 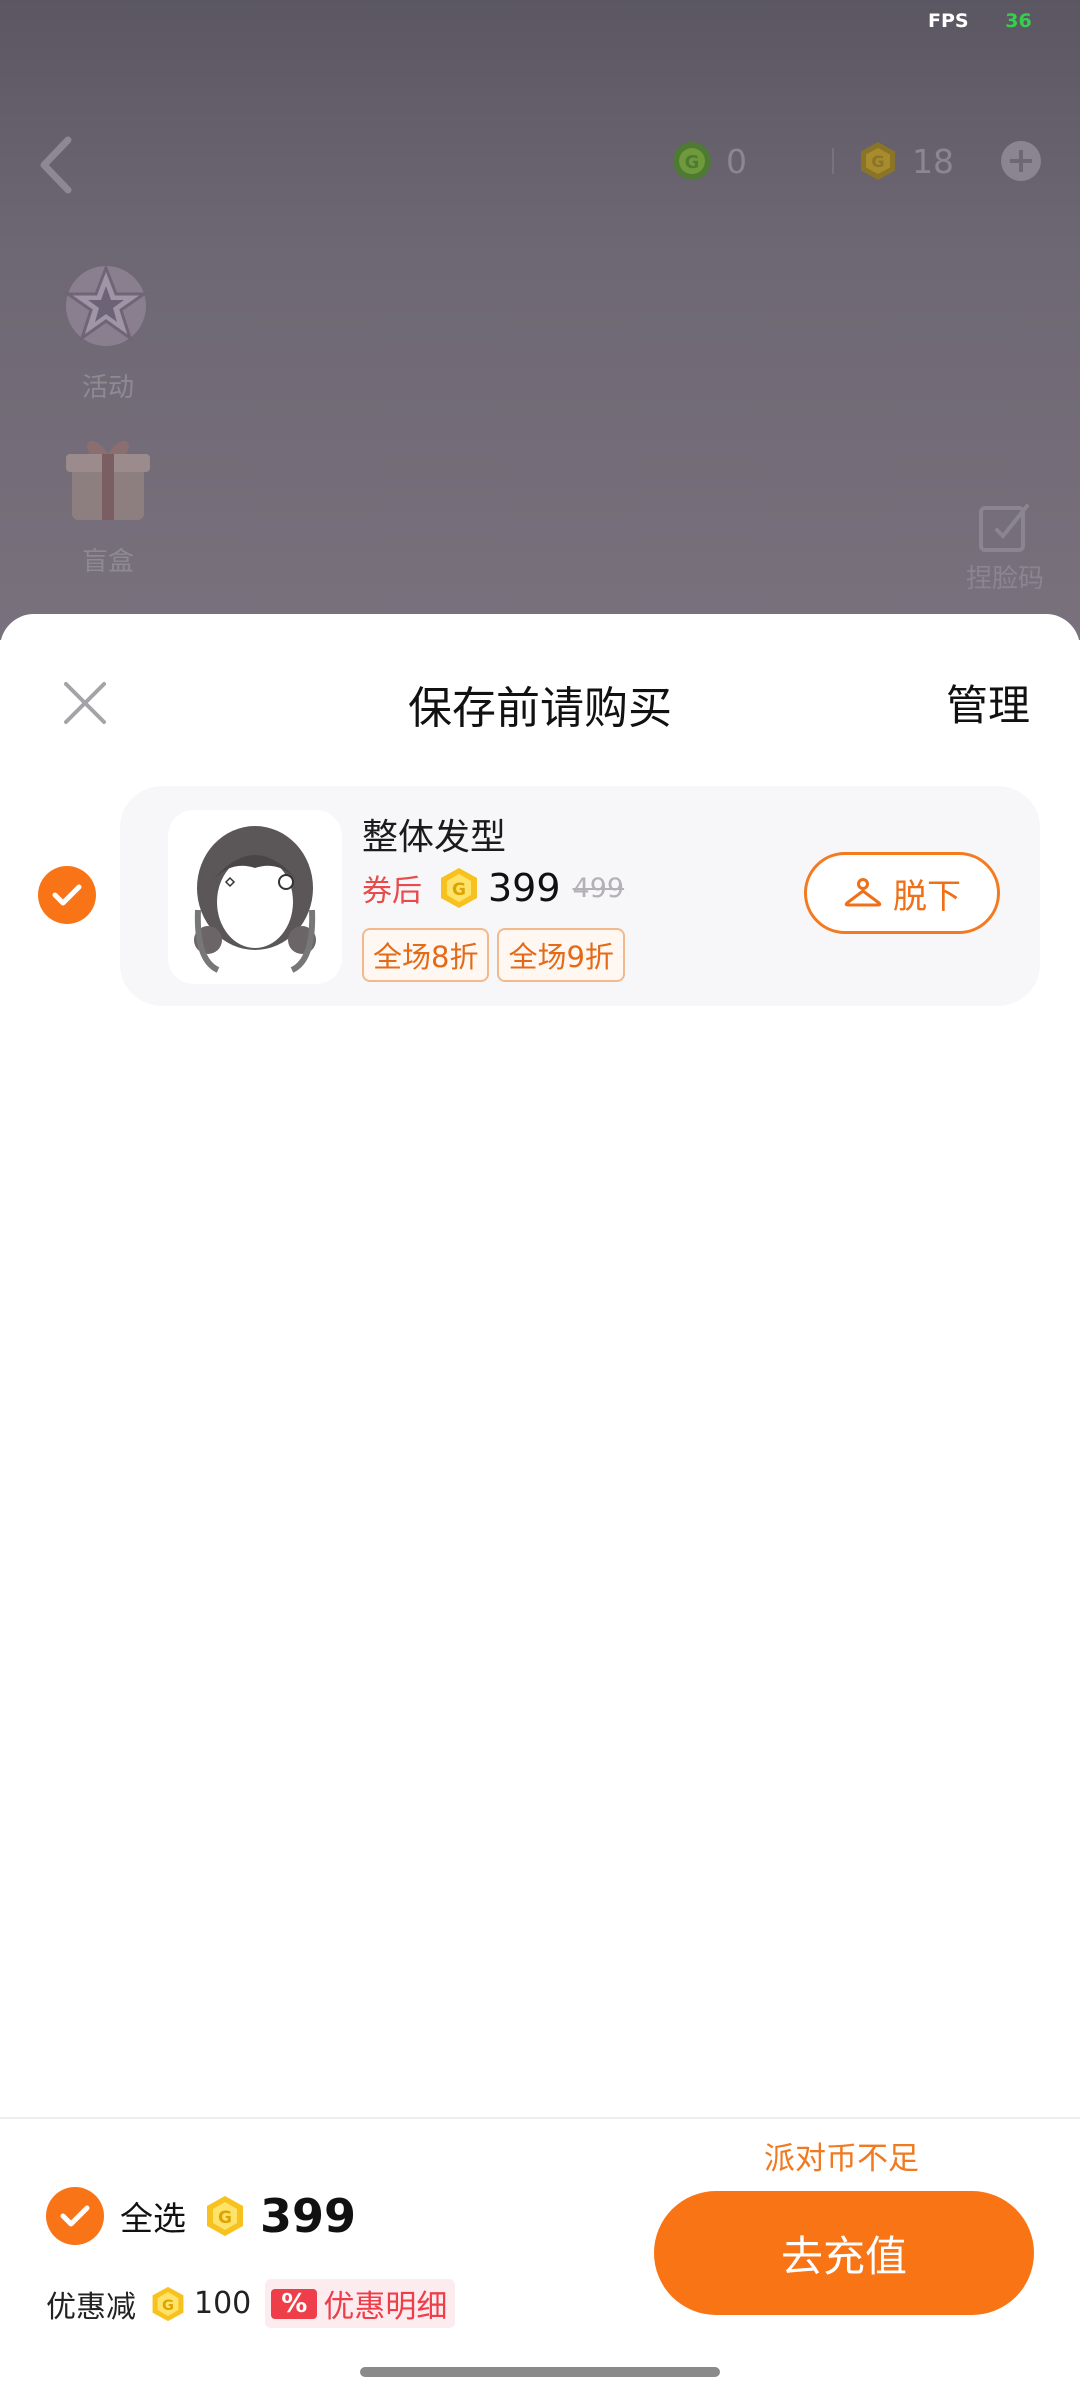 I want to click on sidebar-item-blindbox: 盲盒, so click(x=108, y=501).